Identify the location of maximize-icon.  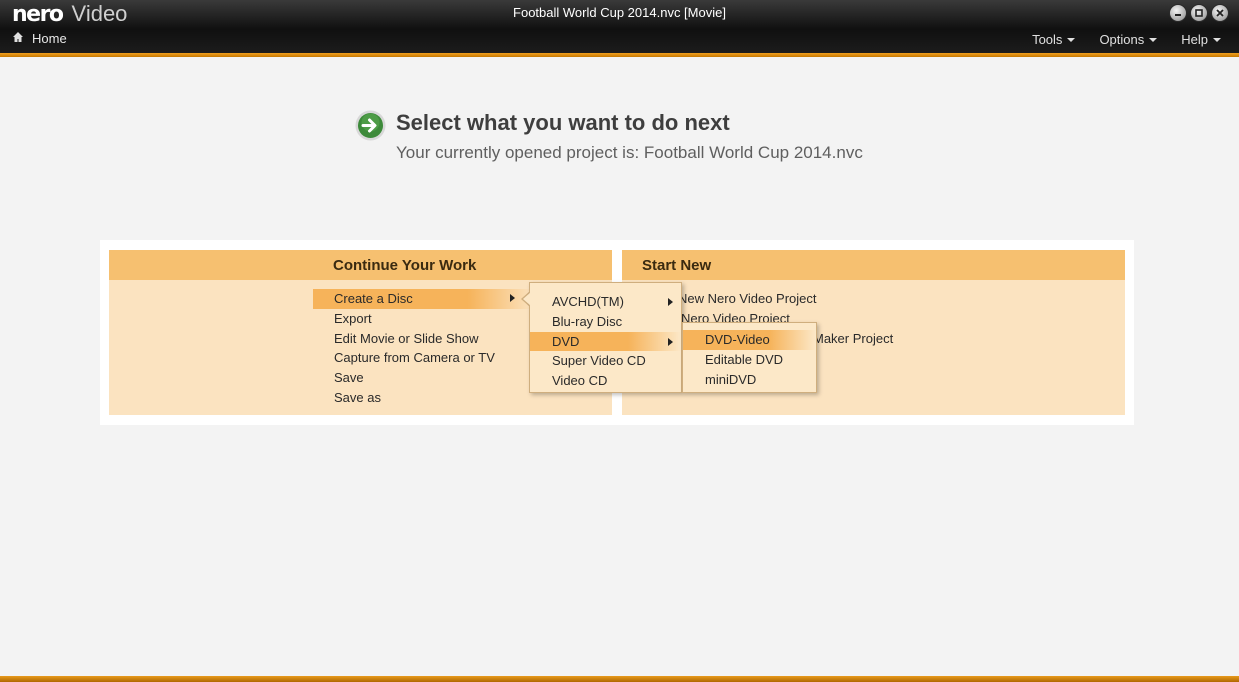
(1199, 13).